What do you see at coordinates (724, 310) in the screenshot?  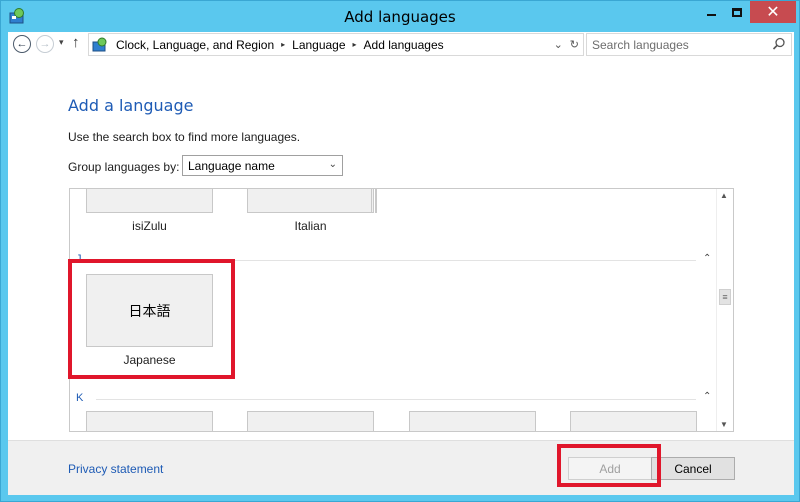 I see `vertical-scrollbar: ▲ ≡ ▼` at bounding box center [724, 310].